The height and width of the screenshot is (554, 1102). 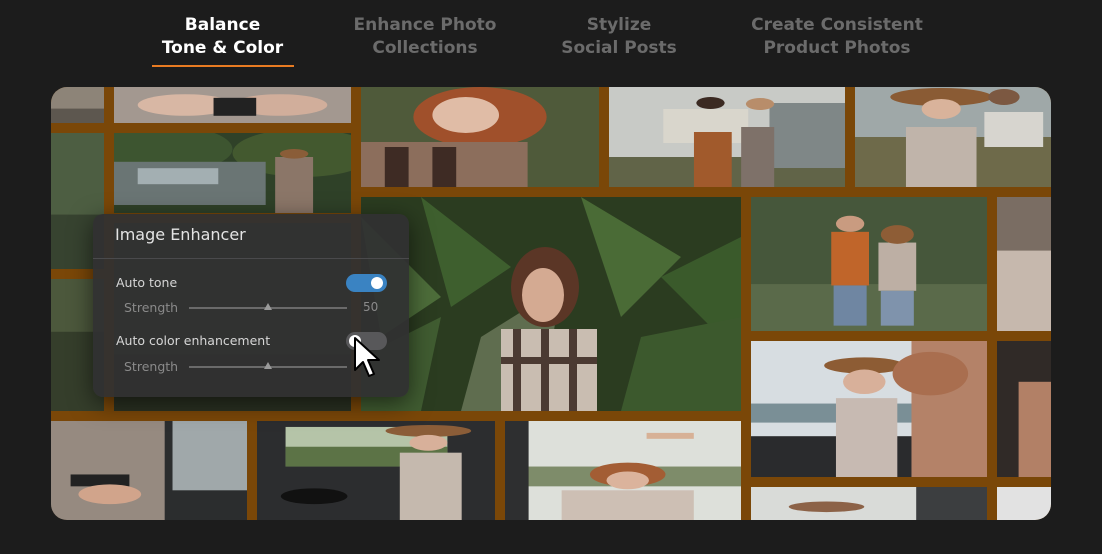 What do you see at coordinates (371, 307) in the screenshot?
I see `auto-tone-strength-value: 50` at bounding box center [371, 307].